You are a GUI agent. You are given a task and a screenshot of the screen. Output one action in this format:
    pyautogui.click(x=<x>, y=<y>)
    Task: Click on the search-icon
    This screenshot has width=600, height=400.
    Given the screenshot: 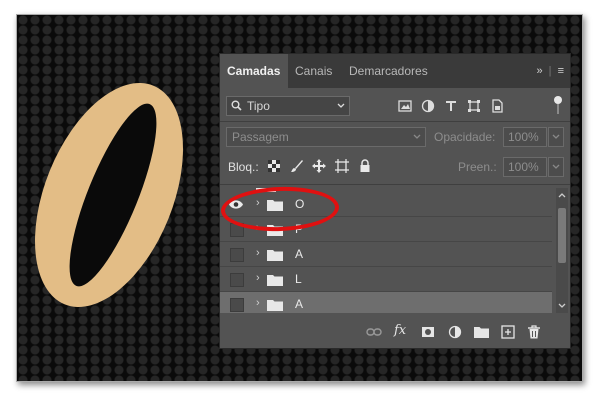 What is the action you would take?
    pyautogui.click(x=236, y=105)
    